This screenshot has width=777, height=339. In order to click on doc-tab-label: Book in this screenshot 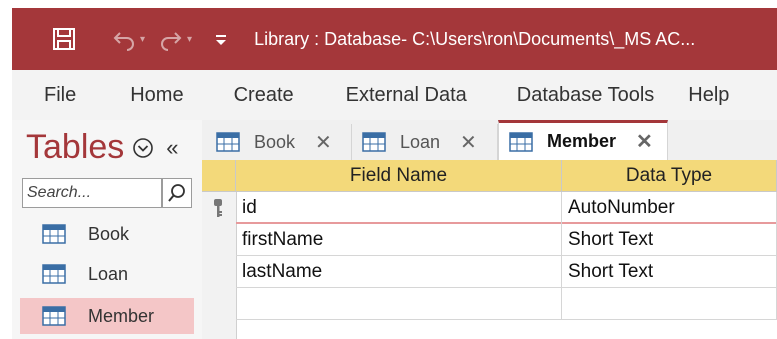, I will do `click(275, 141)`.